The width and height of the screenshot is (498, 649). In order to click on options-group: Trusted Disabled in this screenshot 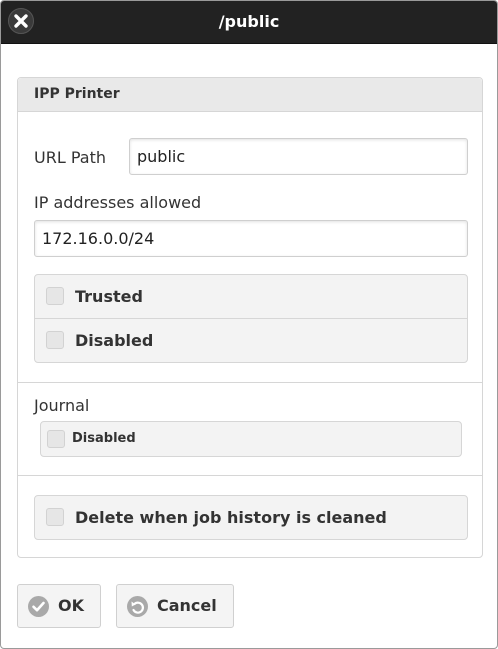, I will do `click(251, 318)`.